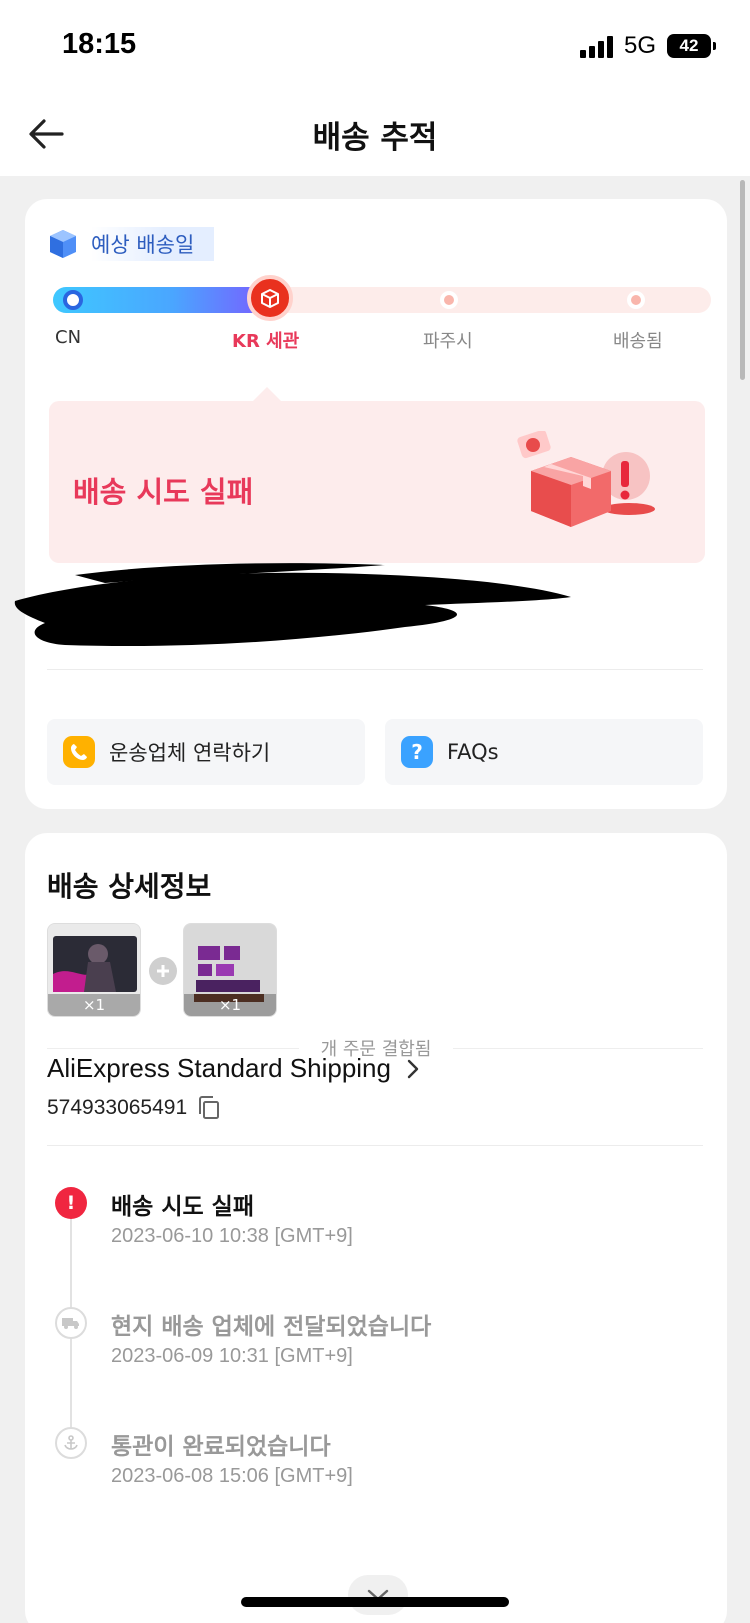  Describe the element at coordinates (232, 1476) in the screenshot. I see `event-date: 2023-06-08 15:06 [GMT+9]` at that location.